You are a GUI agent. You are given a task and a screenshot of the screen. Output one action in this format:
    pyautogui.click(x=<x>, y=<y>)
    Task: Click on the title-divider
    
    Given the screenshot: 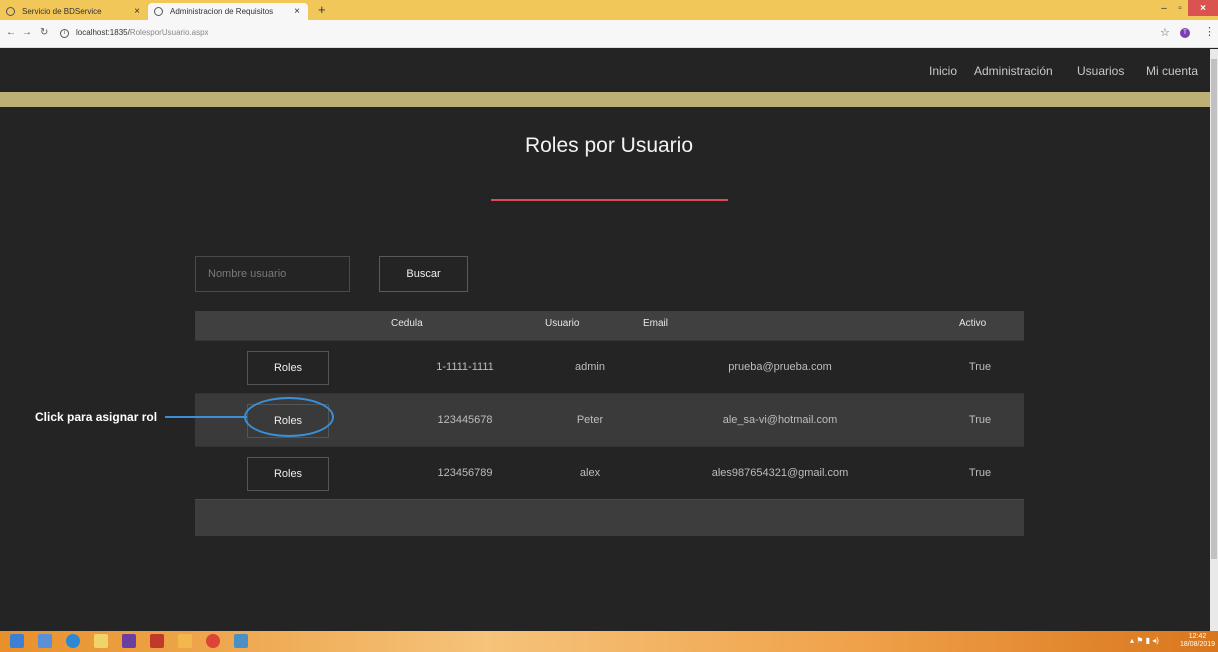 What is the action you would take?
    pyautogui.click(x=609, y=200)
    